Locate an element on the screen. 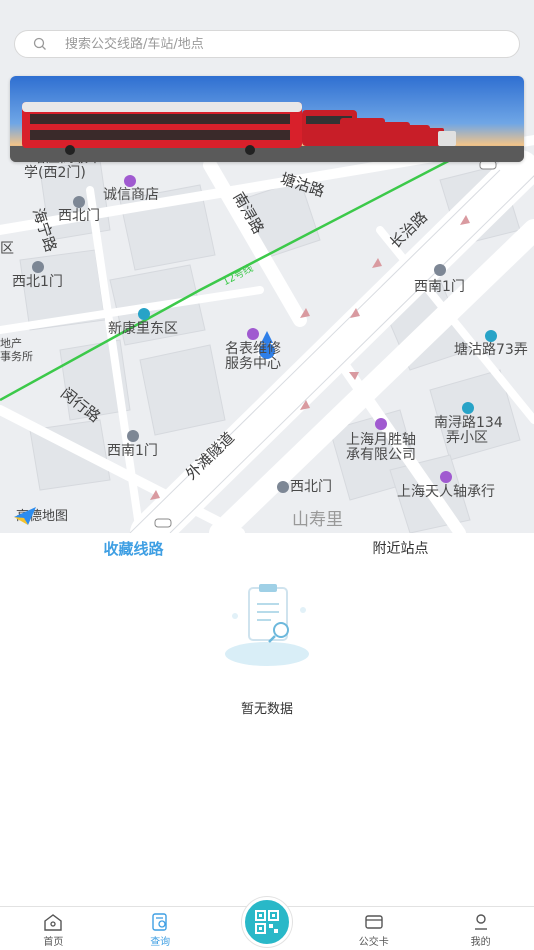 This screenshot has height=950, width=534. nav-query: 查询 is located at coordinates (160, 928).